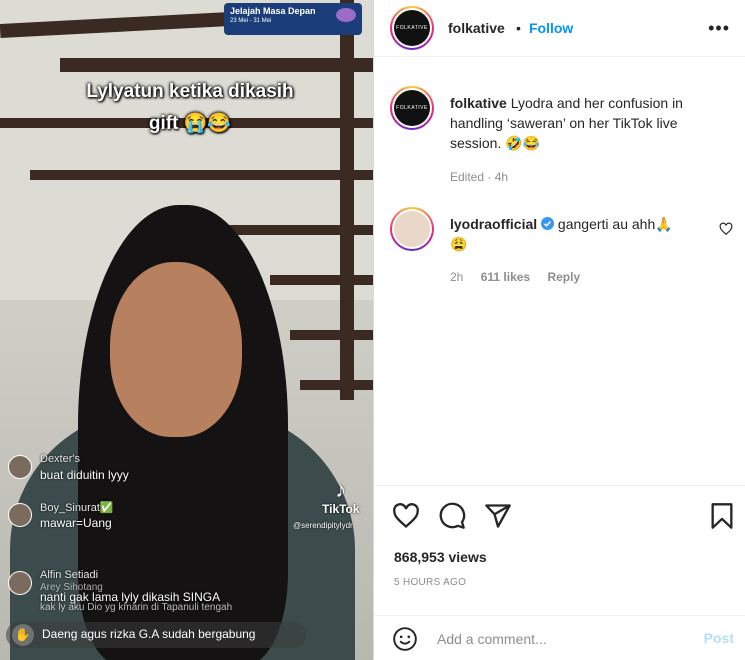 The width and height of the screenshot is (745, 660). What do you see at coordinates (498, 516) in the screenshot?
I see `share-icon` at bounding box center [498, 516].